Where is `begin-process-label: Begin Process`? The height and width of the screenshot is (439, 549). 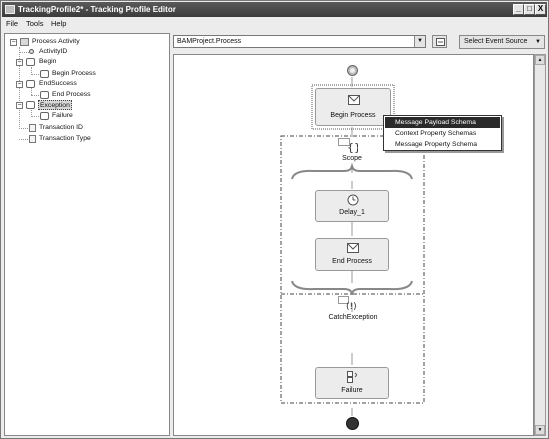 begin-process-label: Begin Process is located at coordinates (353, 115).